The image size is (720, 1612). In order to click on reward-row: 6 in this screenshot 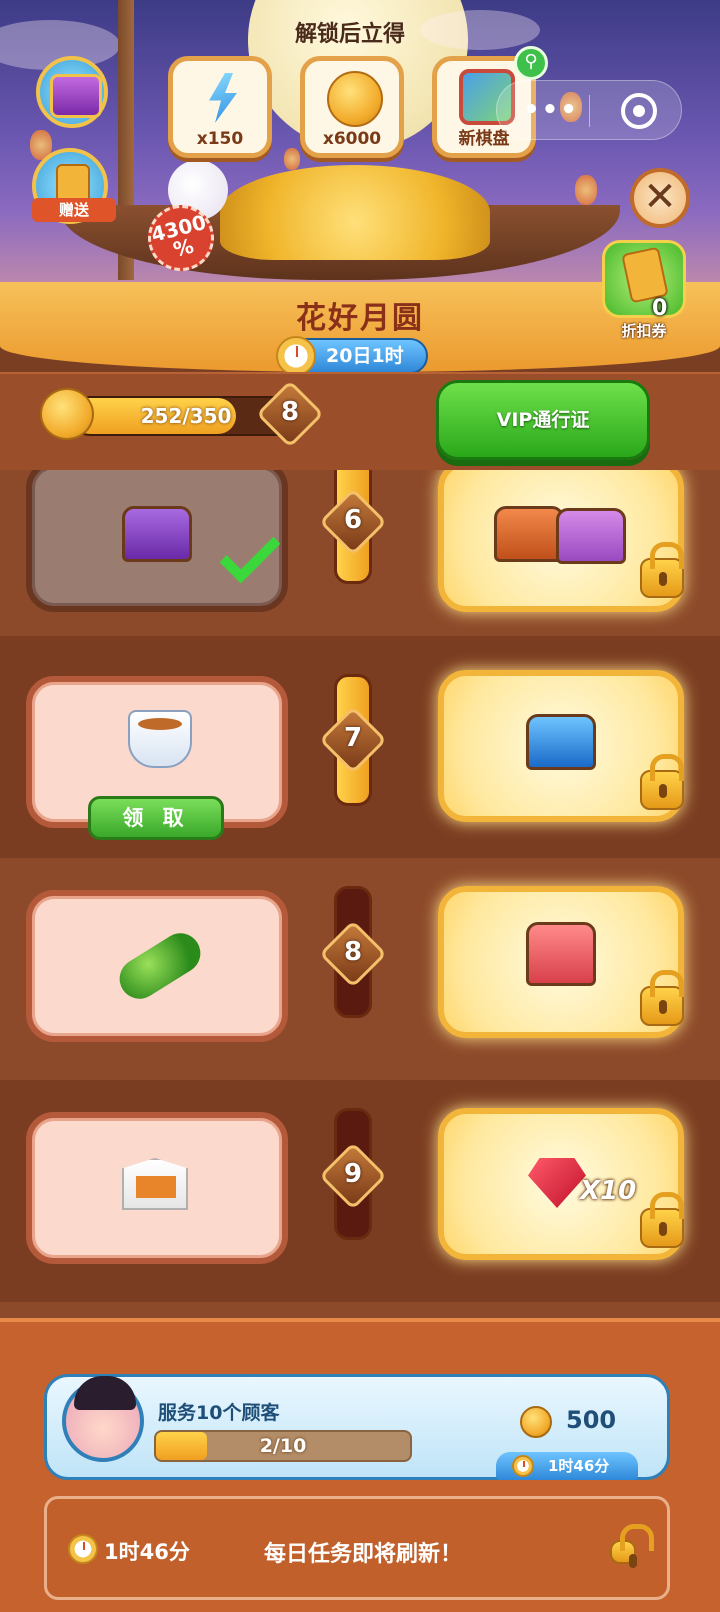, I will do `click(360, 553)`.